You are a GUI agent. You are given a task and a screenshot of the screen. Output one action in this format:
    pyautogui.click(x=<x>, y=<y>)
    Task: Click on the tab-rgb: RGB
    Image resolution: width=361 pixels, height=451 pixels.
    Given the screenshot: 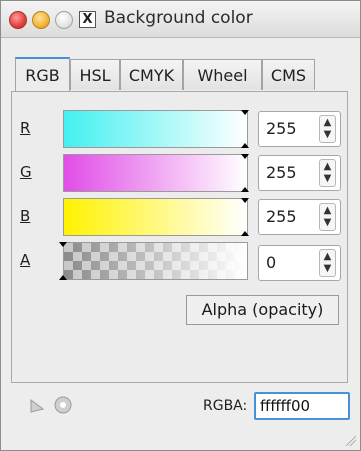 What is the action you would take?
    pyautogui.click(x=42, y=74)
    